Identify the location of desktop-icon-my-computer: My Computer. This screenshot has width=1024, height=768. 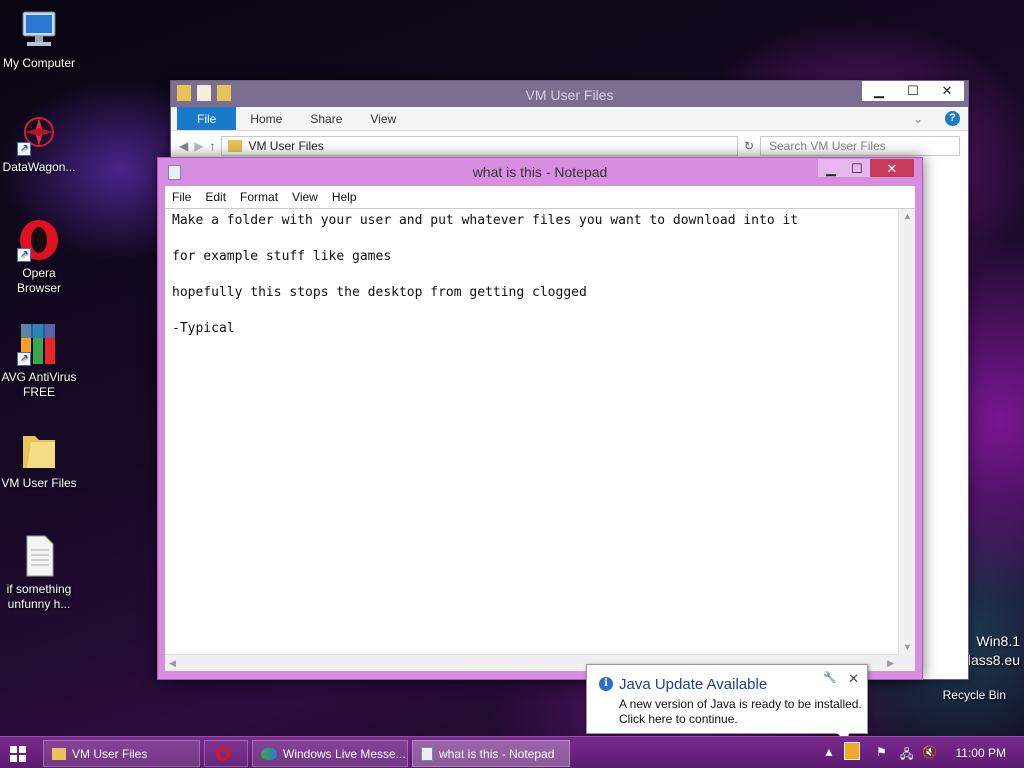
(39, 39).